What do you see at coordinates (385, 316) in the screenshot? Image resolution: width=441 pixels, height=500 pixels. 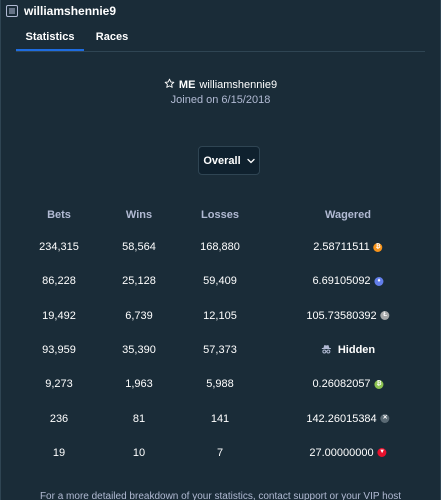 I see `litecoin-icon: Ł` at bounding box center [385, 316].